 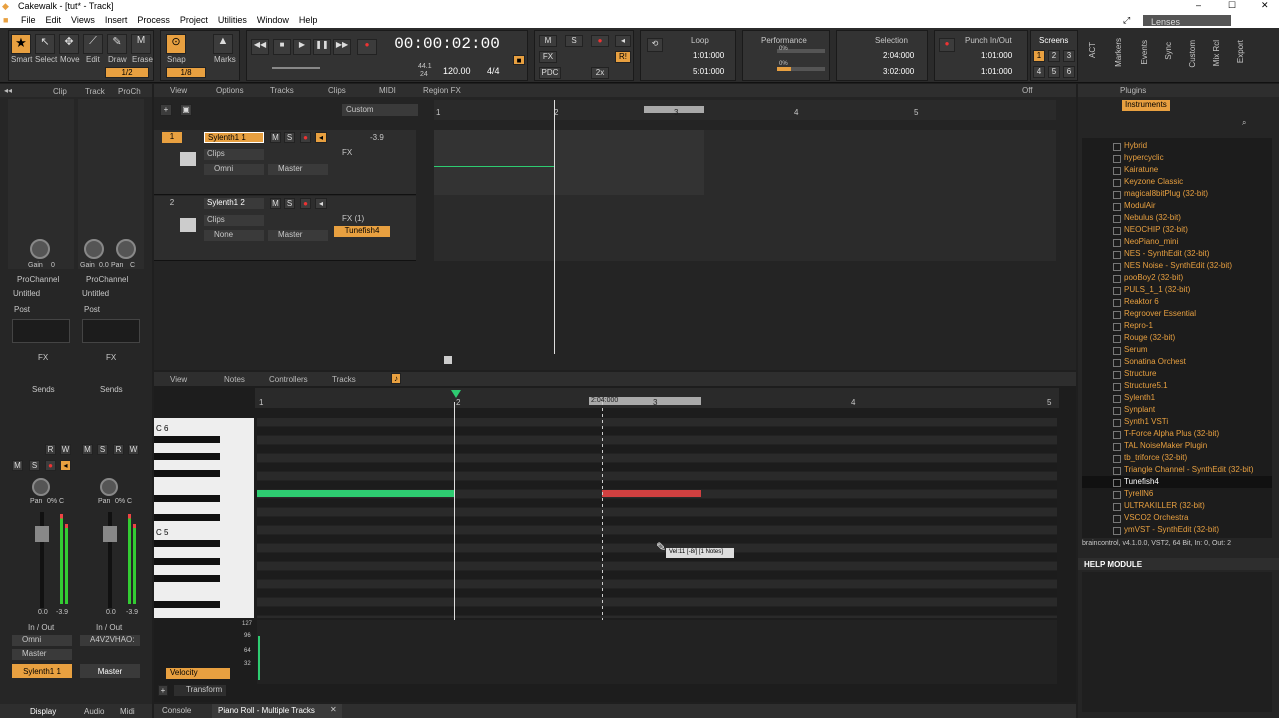 What do you see at coordinates (321, 137) in the screenshot?
I see `track-1-echo-icon: ◂` at bounding box center [321, 137].